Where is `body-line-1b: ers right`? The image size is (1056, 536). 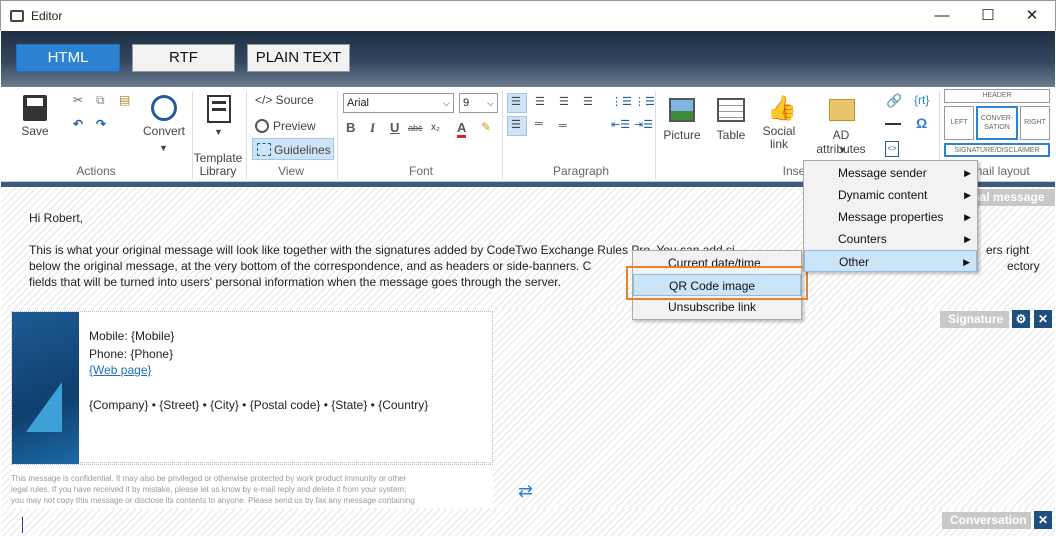 body-line-1b: ers right is located at coordinates (1008, 250).